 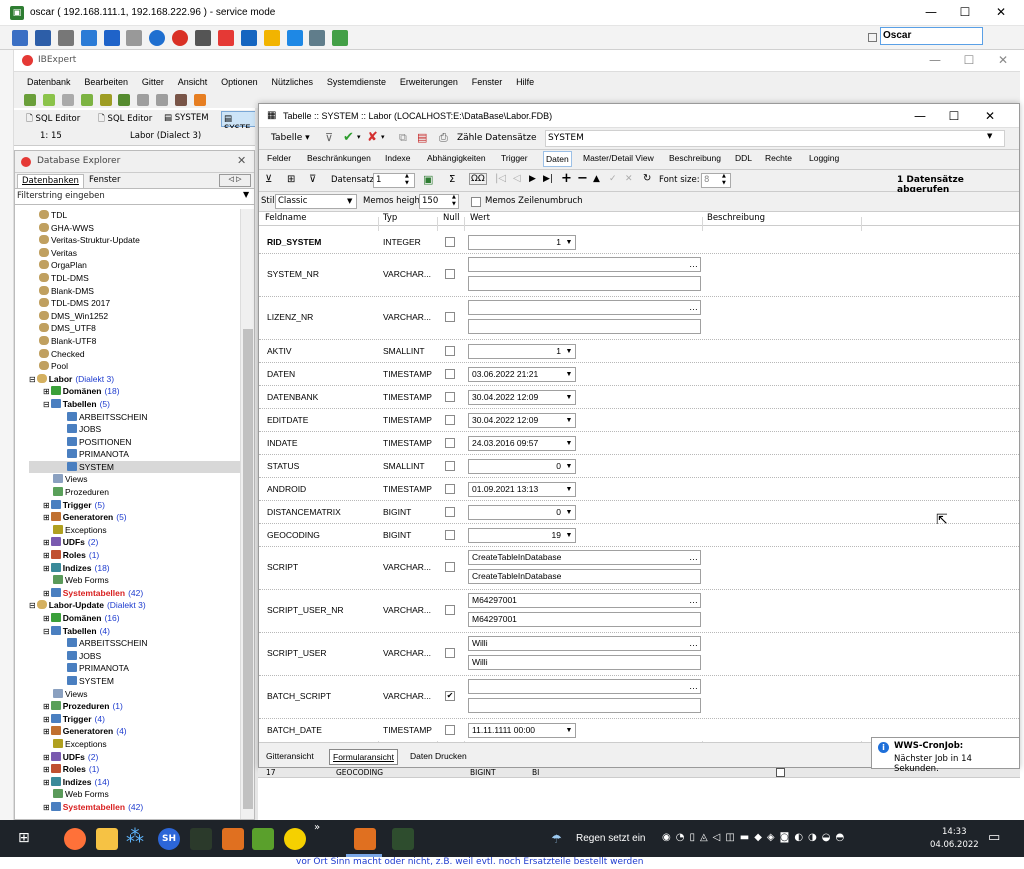 What do you see at coordinates (247, 514) in the screenshot?
I see `explorer-scrollbar` at bounding box center [247, 514].